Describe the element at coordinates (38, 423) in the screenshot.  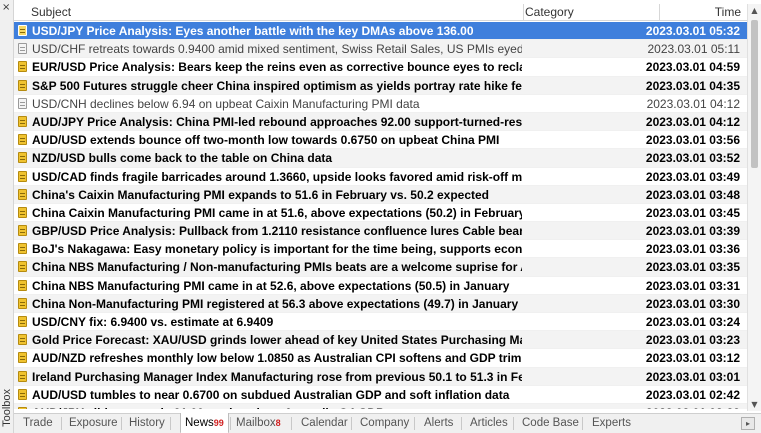
I see `tab-trade: Trade` at that location.